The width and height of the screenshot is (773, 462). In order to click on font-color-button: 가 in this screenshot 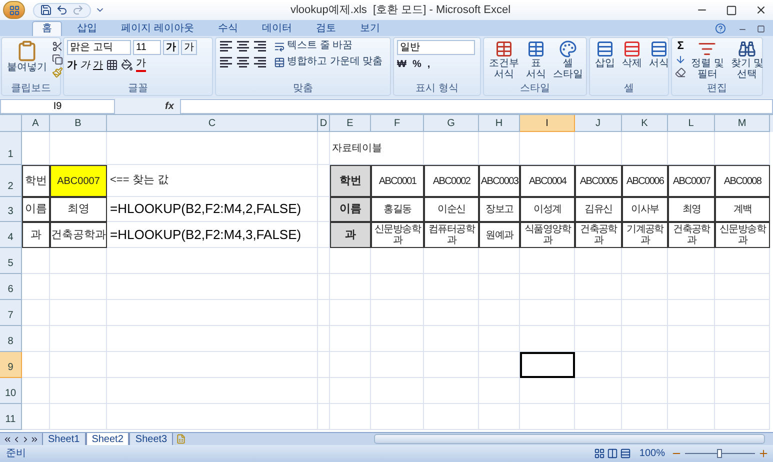, I will do `click(141, 65)`.